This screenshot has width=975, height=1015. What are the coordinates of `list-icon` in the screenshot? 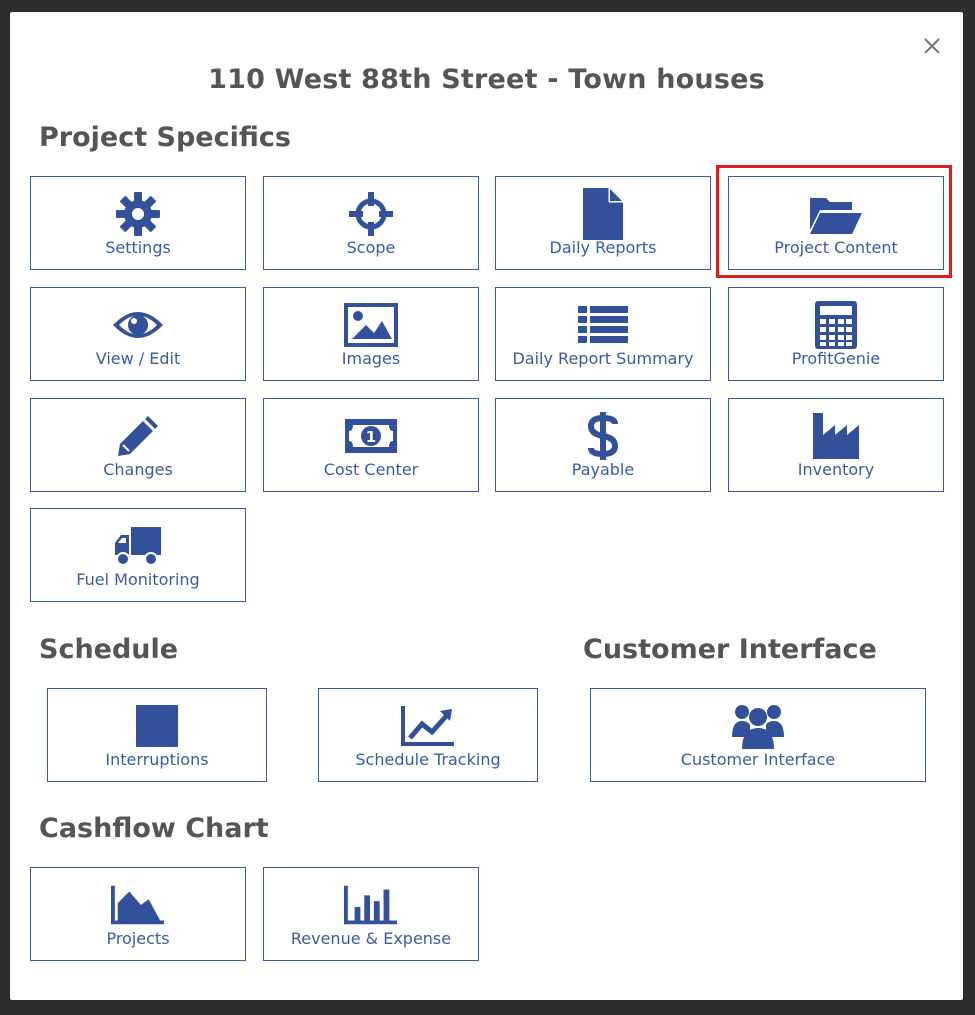 It's located at (603, 325).